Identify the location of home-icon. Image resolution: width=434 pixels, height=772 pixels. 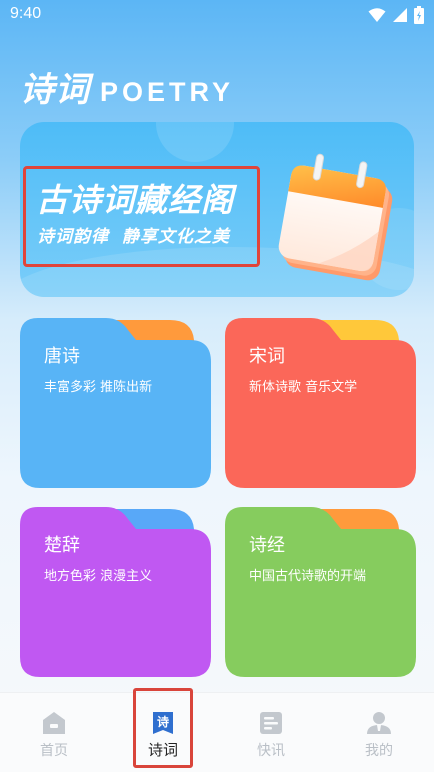
(54, 723).